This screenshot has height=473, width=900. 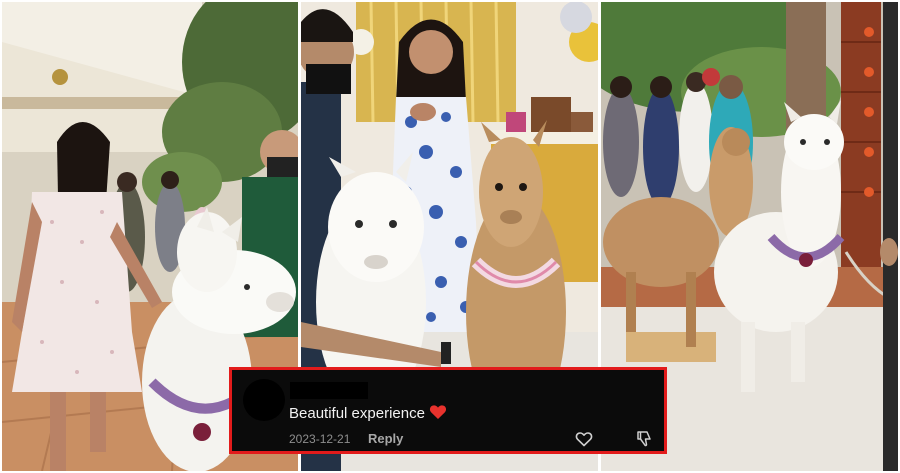 What do you see at coordinates (438, 414) in the screenshot?
I see `heart-emoji-icon` at bounding box center [438, 414].